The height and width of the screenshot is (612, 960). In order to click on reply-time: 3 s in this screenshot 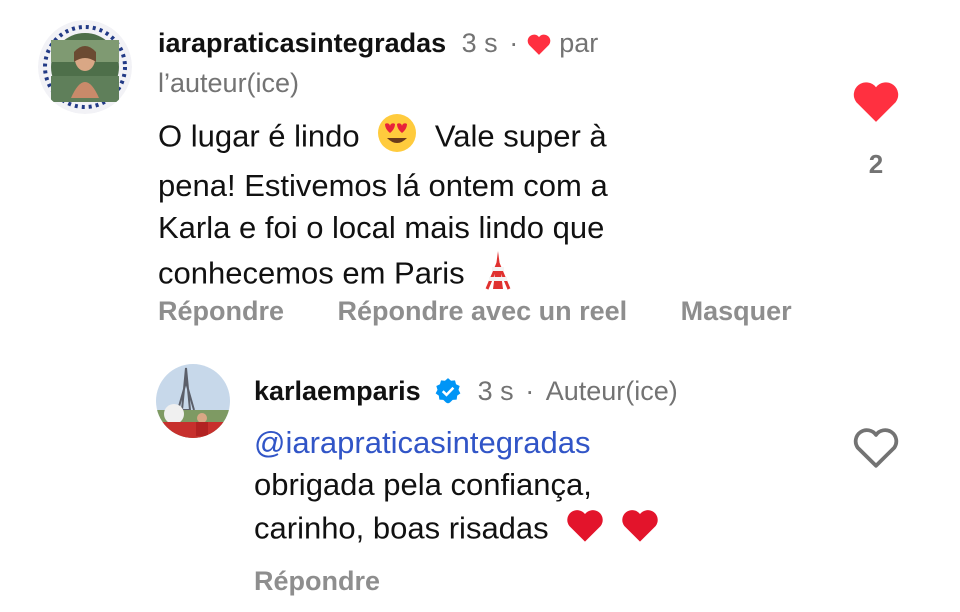, I will do `click(495, 391)`.